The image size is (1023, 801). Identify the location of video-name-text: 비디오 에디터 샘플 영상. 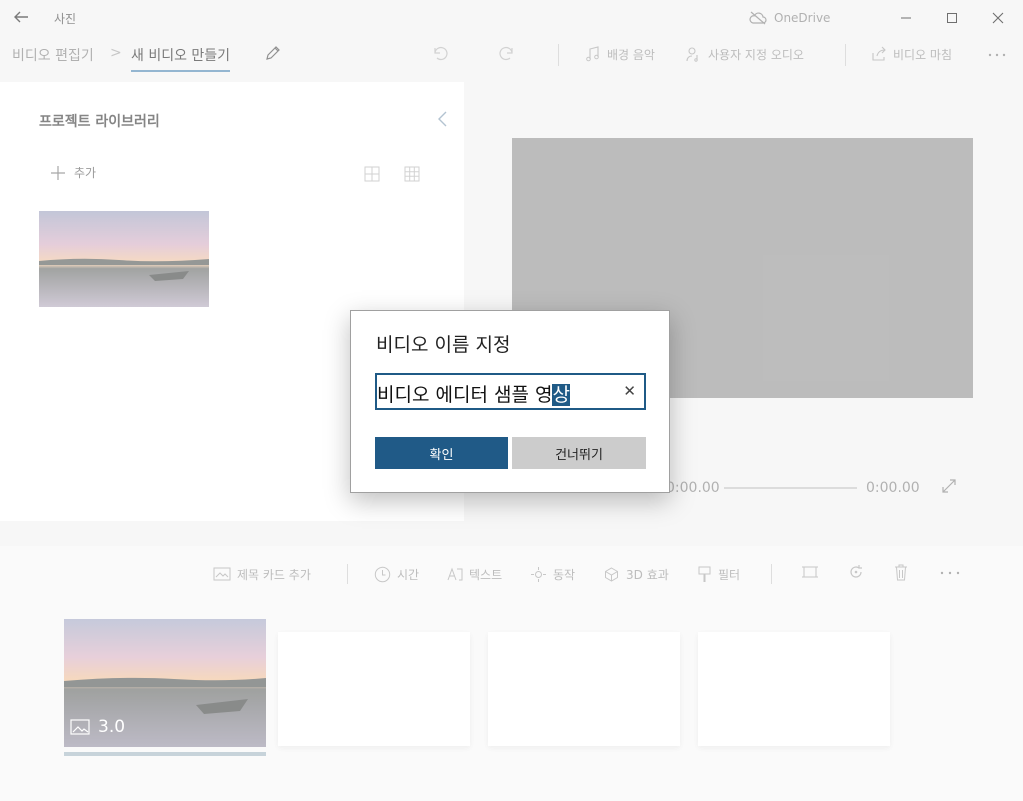
(473, 393).